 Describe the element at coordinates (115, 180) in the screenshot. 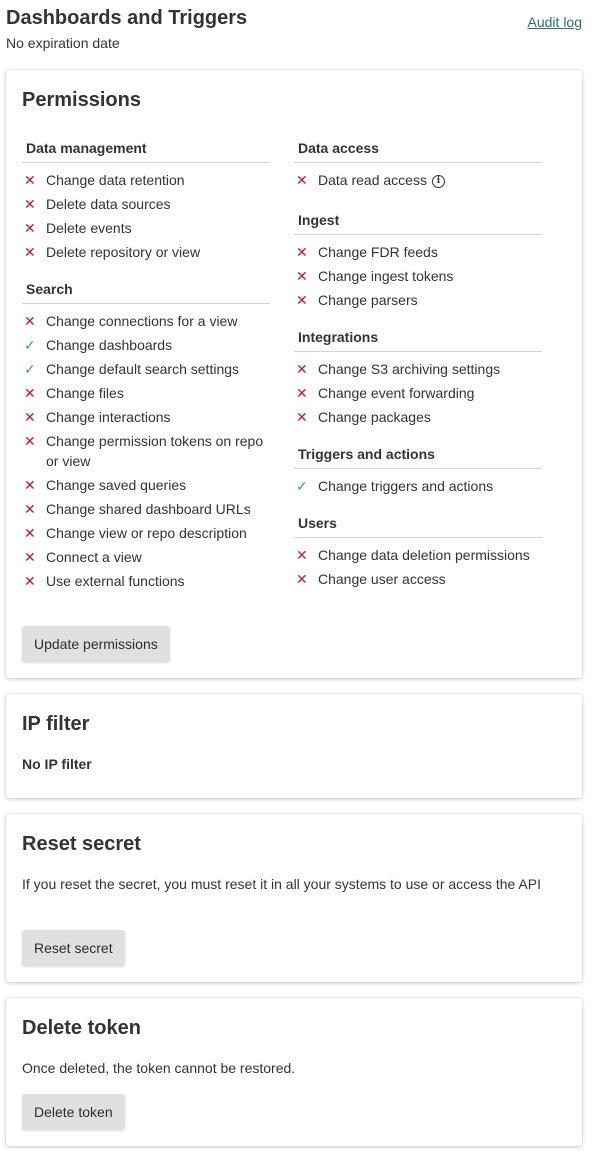

I see `permission-label-text: Change data retention` at that location.